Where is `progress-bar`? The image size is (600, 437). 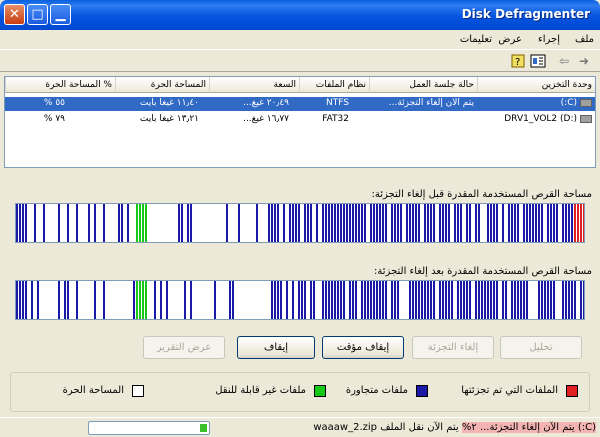
progress-bar is located at coordinates (149, 428).